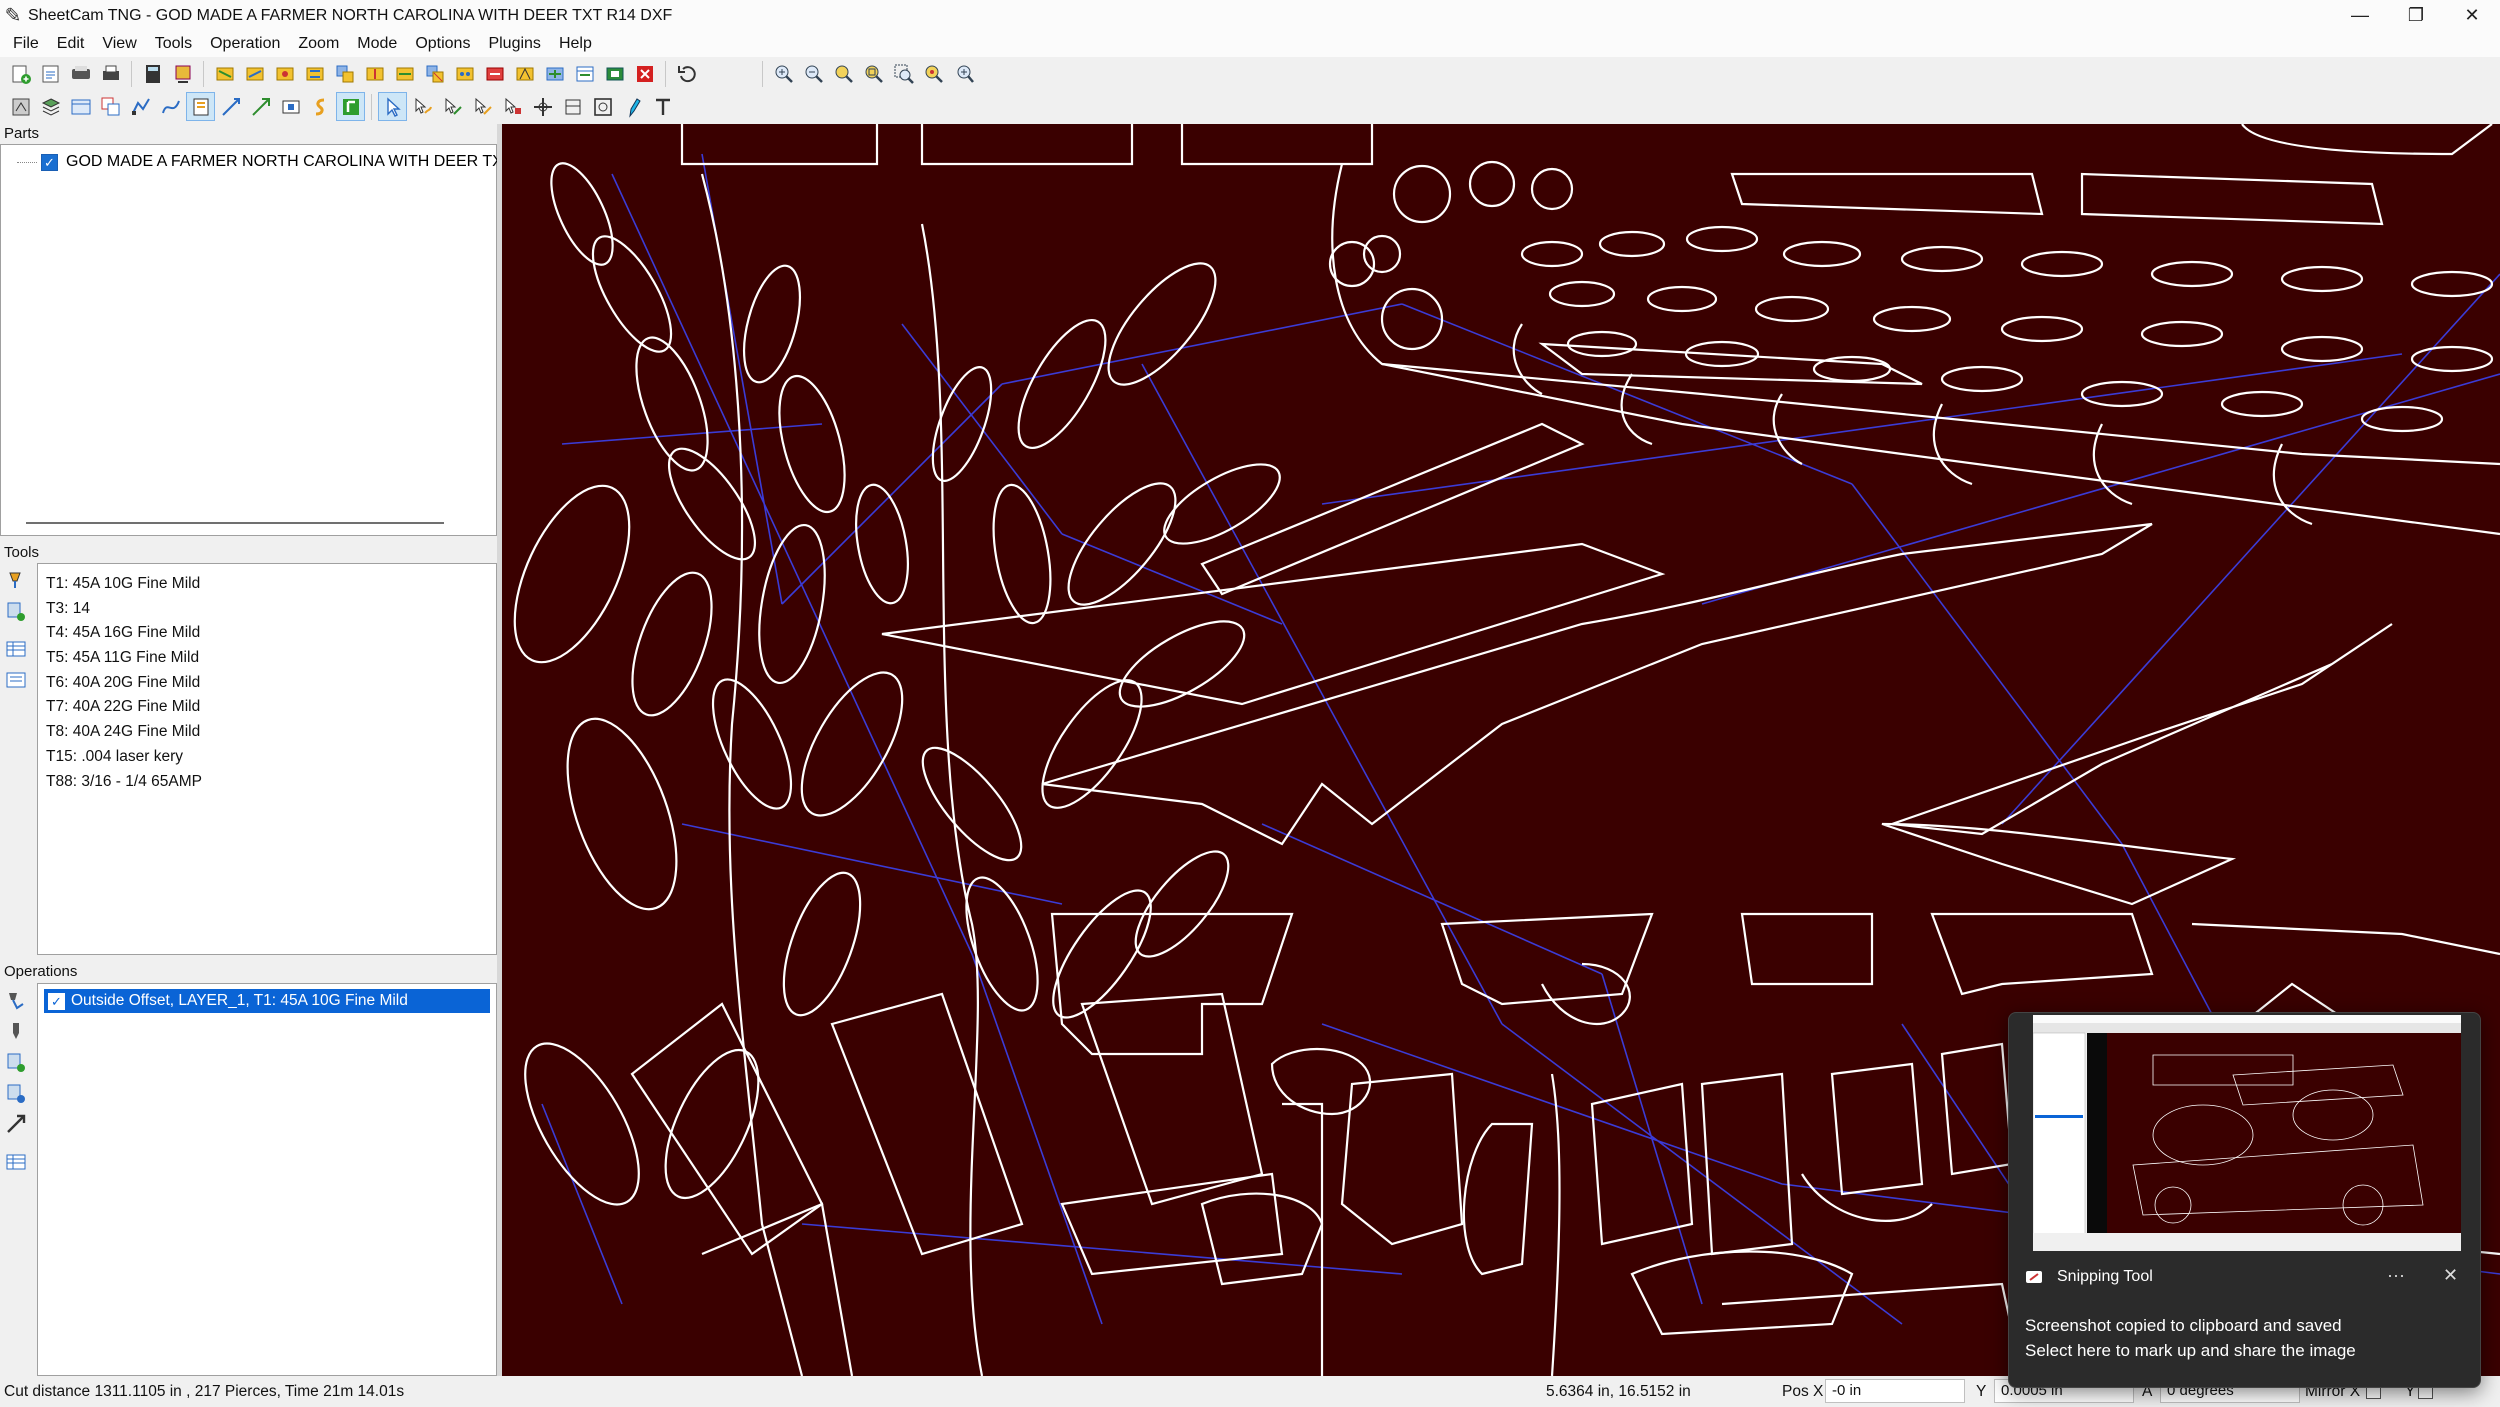 Image resolution: width=2500 pixels, height=1407 pixels. What do you see at coordinates (13, 16) in the screenshot?
I see `sheetcam-app-icon: ✎` at bounding box center [13, 16].